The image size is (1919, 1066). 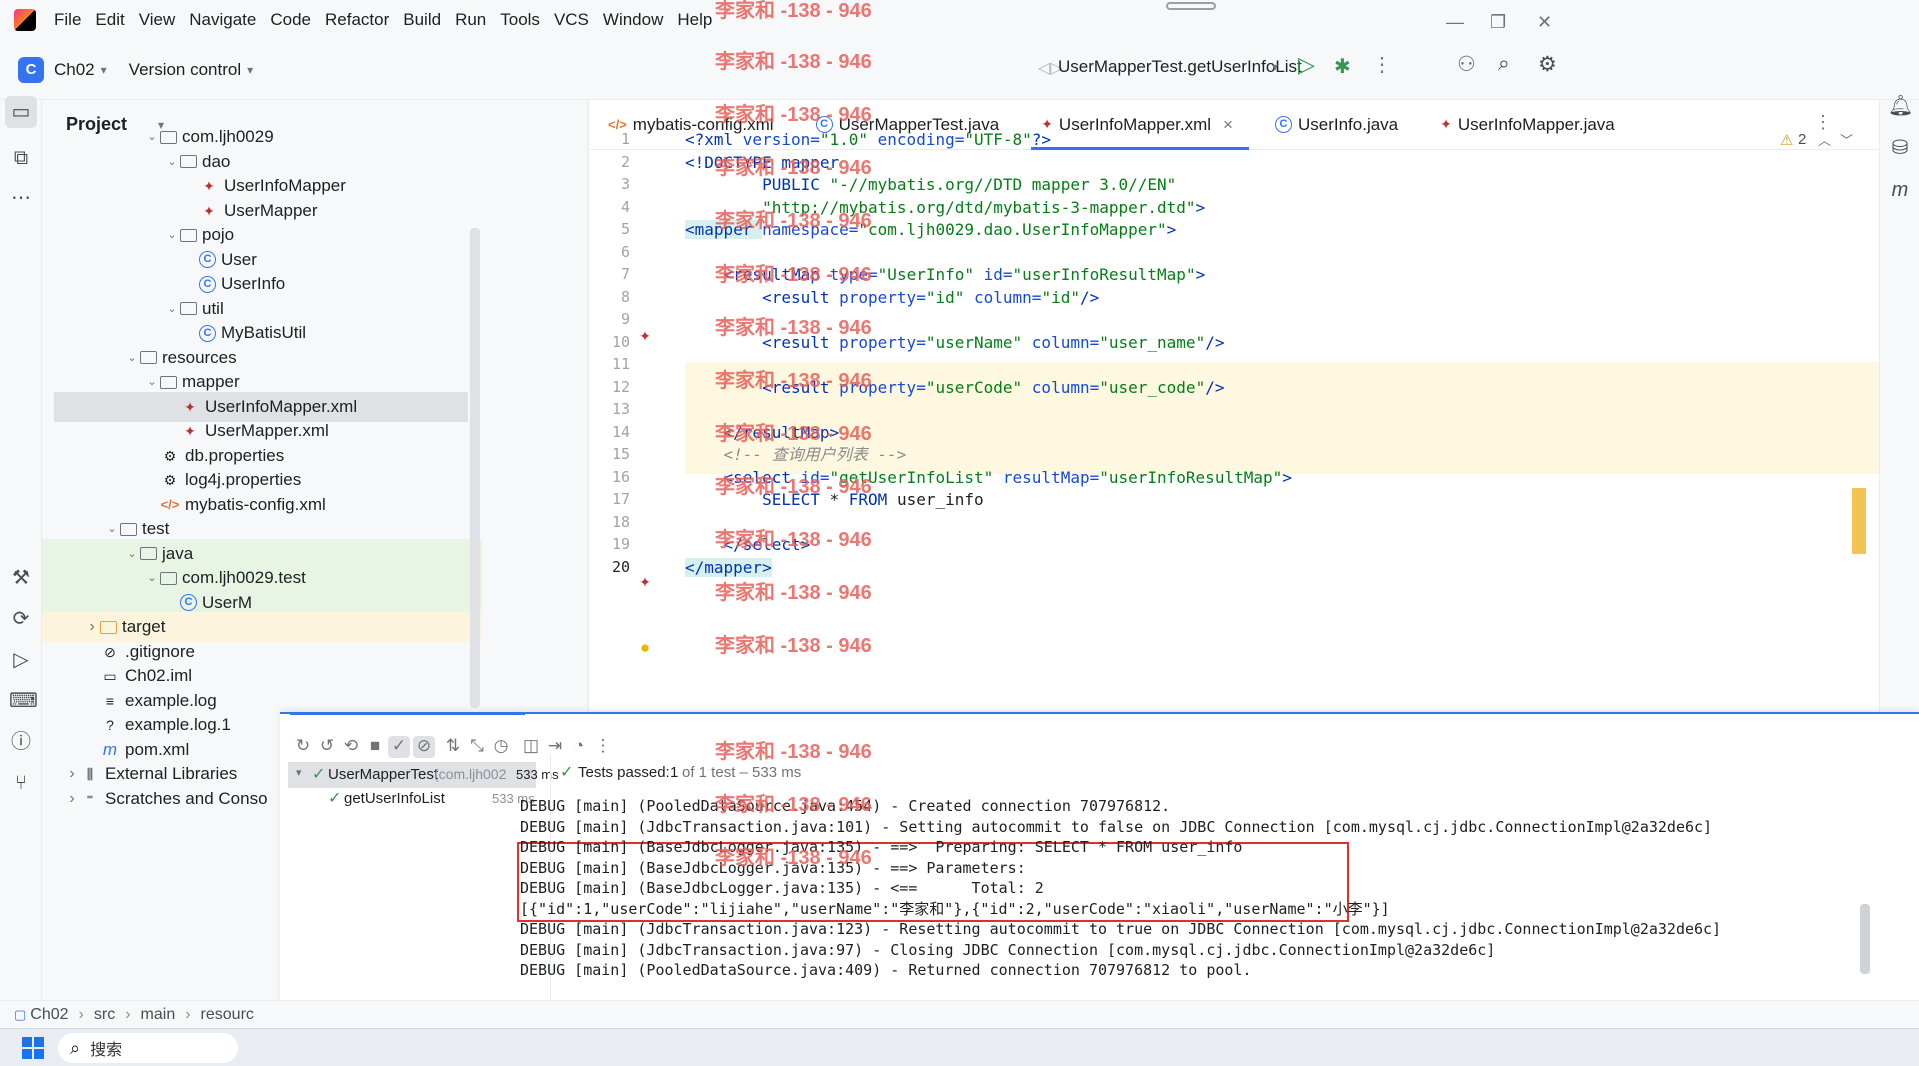 I want to click on problems-icon: ⓘ, so click(x=21, y=742).